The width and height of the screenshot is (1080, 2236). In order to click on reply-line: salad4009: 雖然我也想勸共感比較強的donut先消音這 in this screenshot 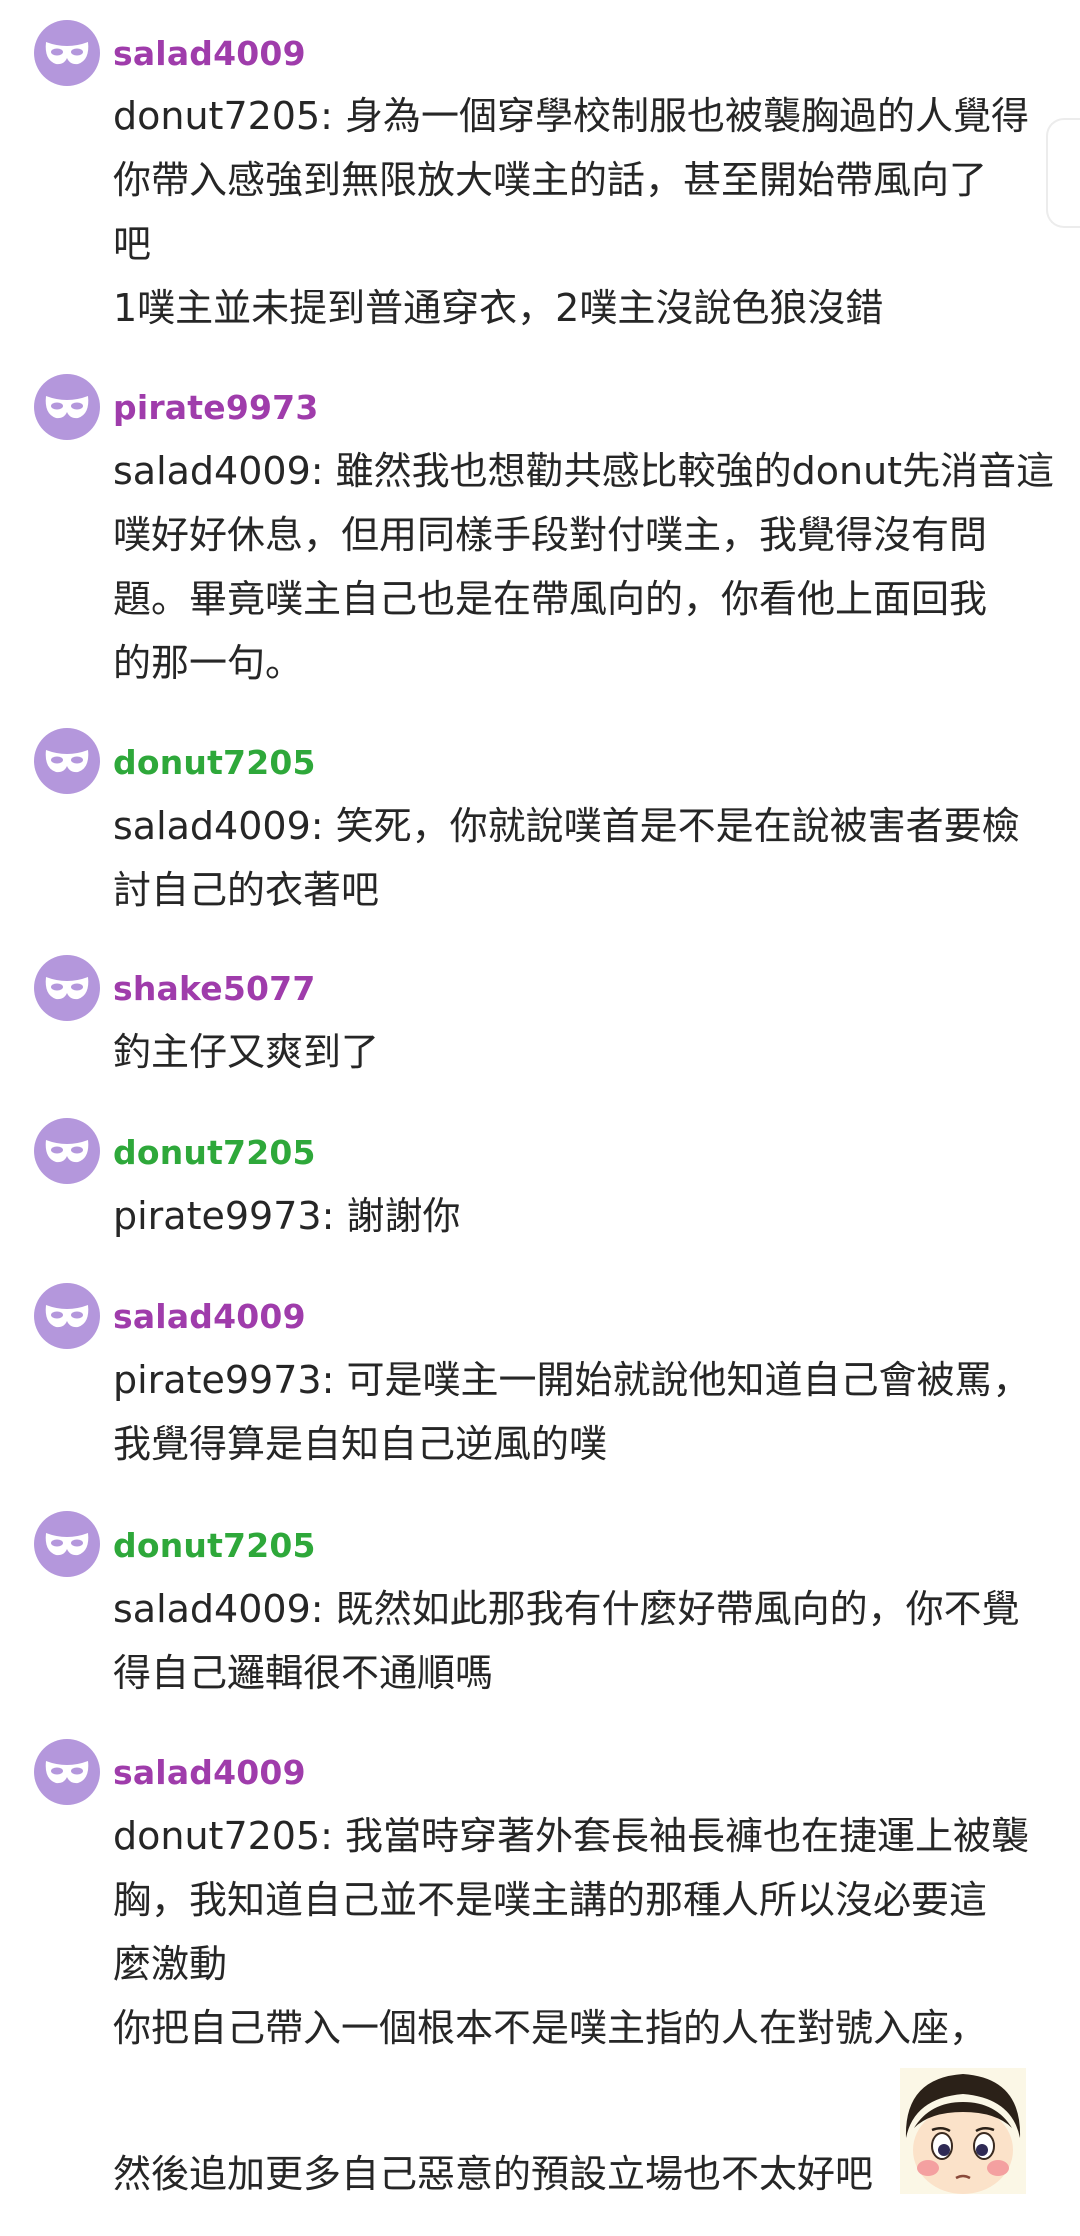, I will do `click(584, 471)`.